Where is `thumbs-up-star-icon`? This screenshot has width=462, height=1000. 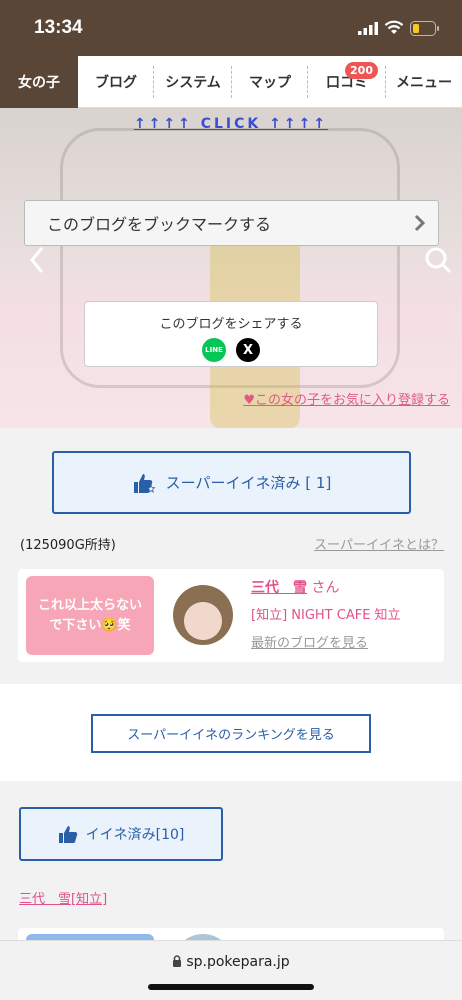 thumbs-up-star-icon is located at coordinates (144, 483).